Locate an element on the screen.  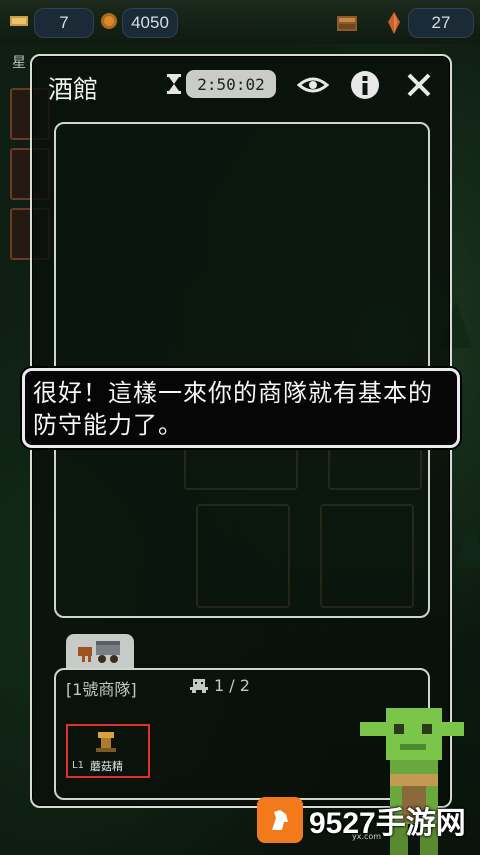
panel-title: 酒館 is located at coordinates (73, 89).